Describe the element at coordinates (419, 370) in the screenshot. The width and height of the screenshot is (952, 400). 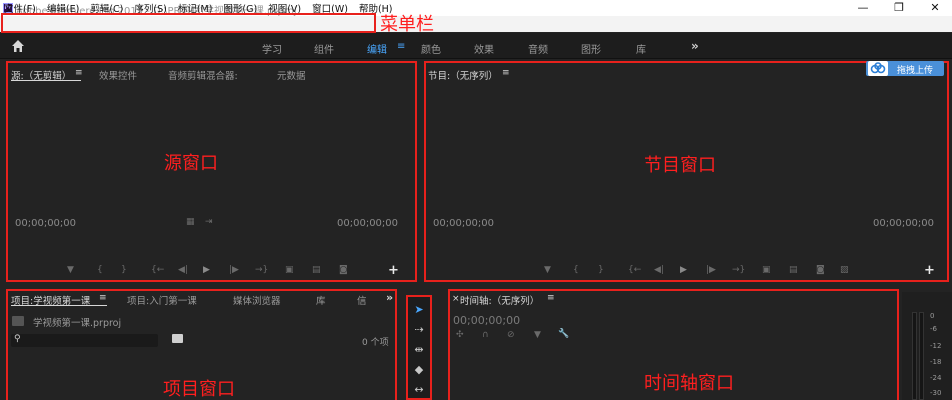
I see `razor-tool-icon: ◆` at that location.